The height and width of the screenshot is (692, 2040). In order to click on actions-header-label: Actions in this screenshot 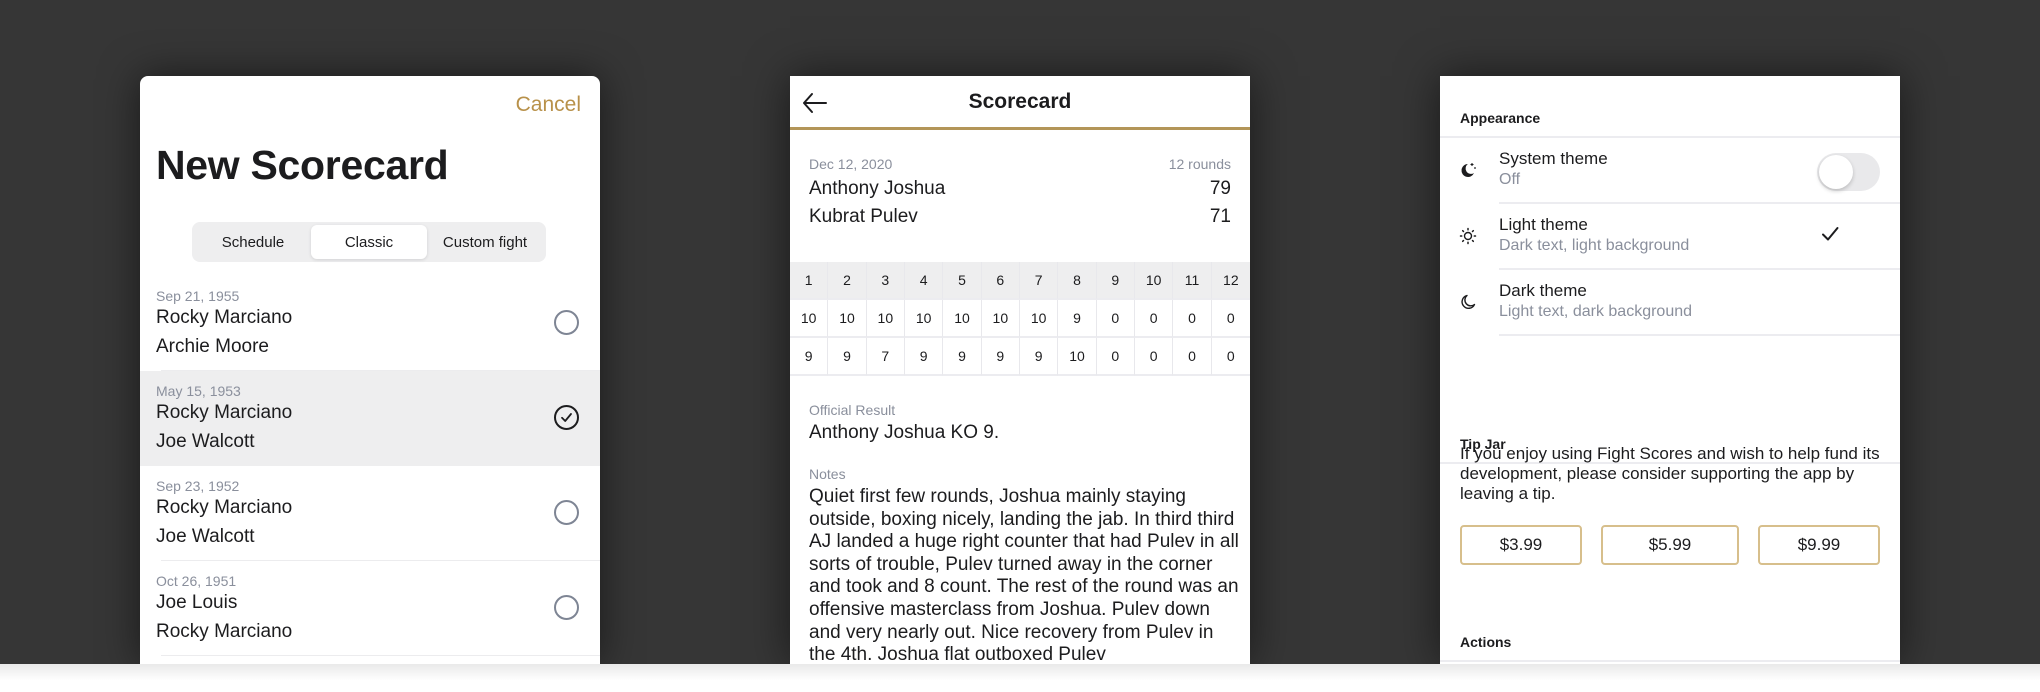, I will do `click(1486, 642)`.